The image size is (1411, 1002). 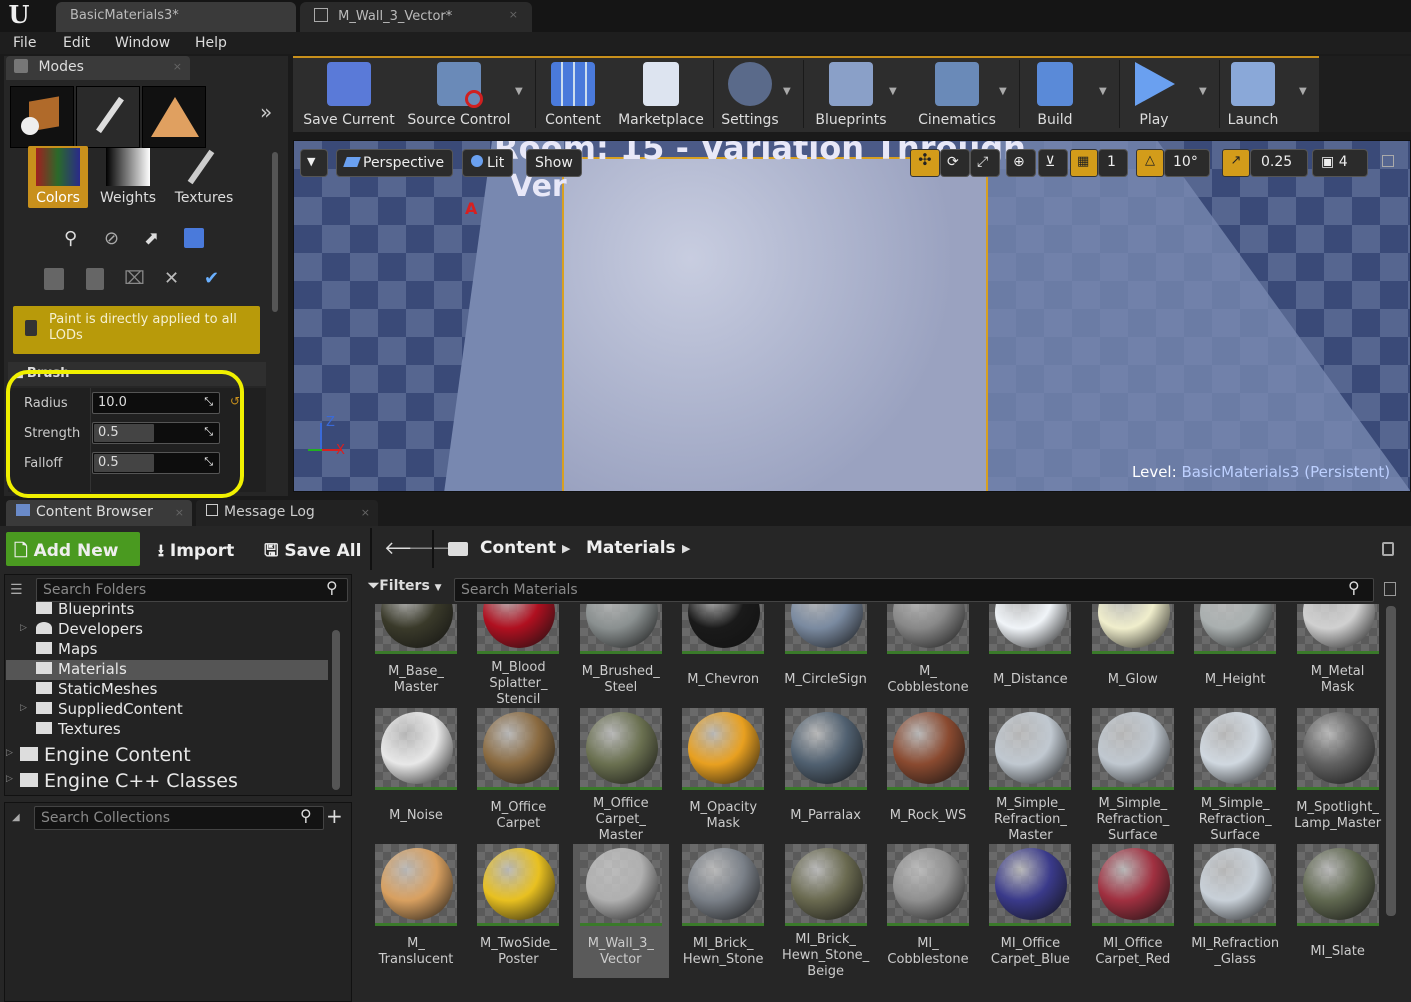 What do you see at coordinates (1030, 655) in the screenshot?
I see `asset-tile: M_Distance` at bounding box center [1030, 655].